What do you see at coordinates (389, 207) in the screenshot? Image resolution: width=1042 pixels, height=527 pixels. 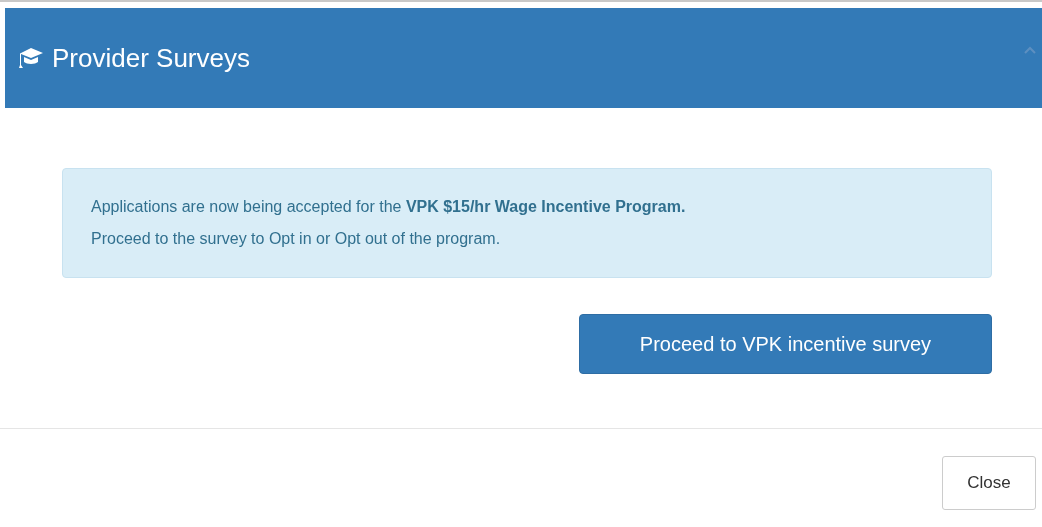 I see `alert-text: Applications are now being accepted for the VPK $15/hr Wage Incentive Program.` at bounding box center [389, 207].